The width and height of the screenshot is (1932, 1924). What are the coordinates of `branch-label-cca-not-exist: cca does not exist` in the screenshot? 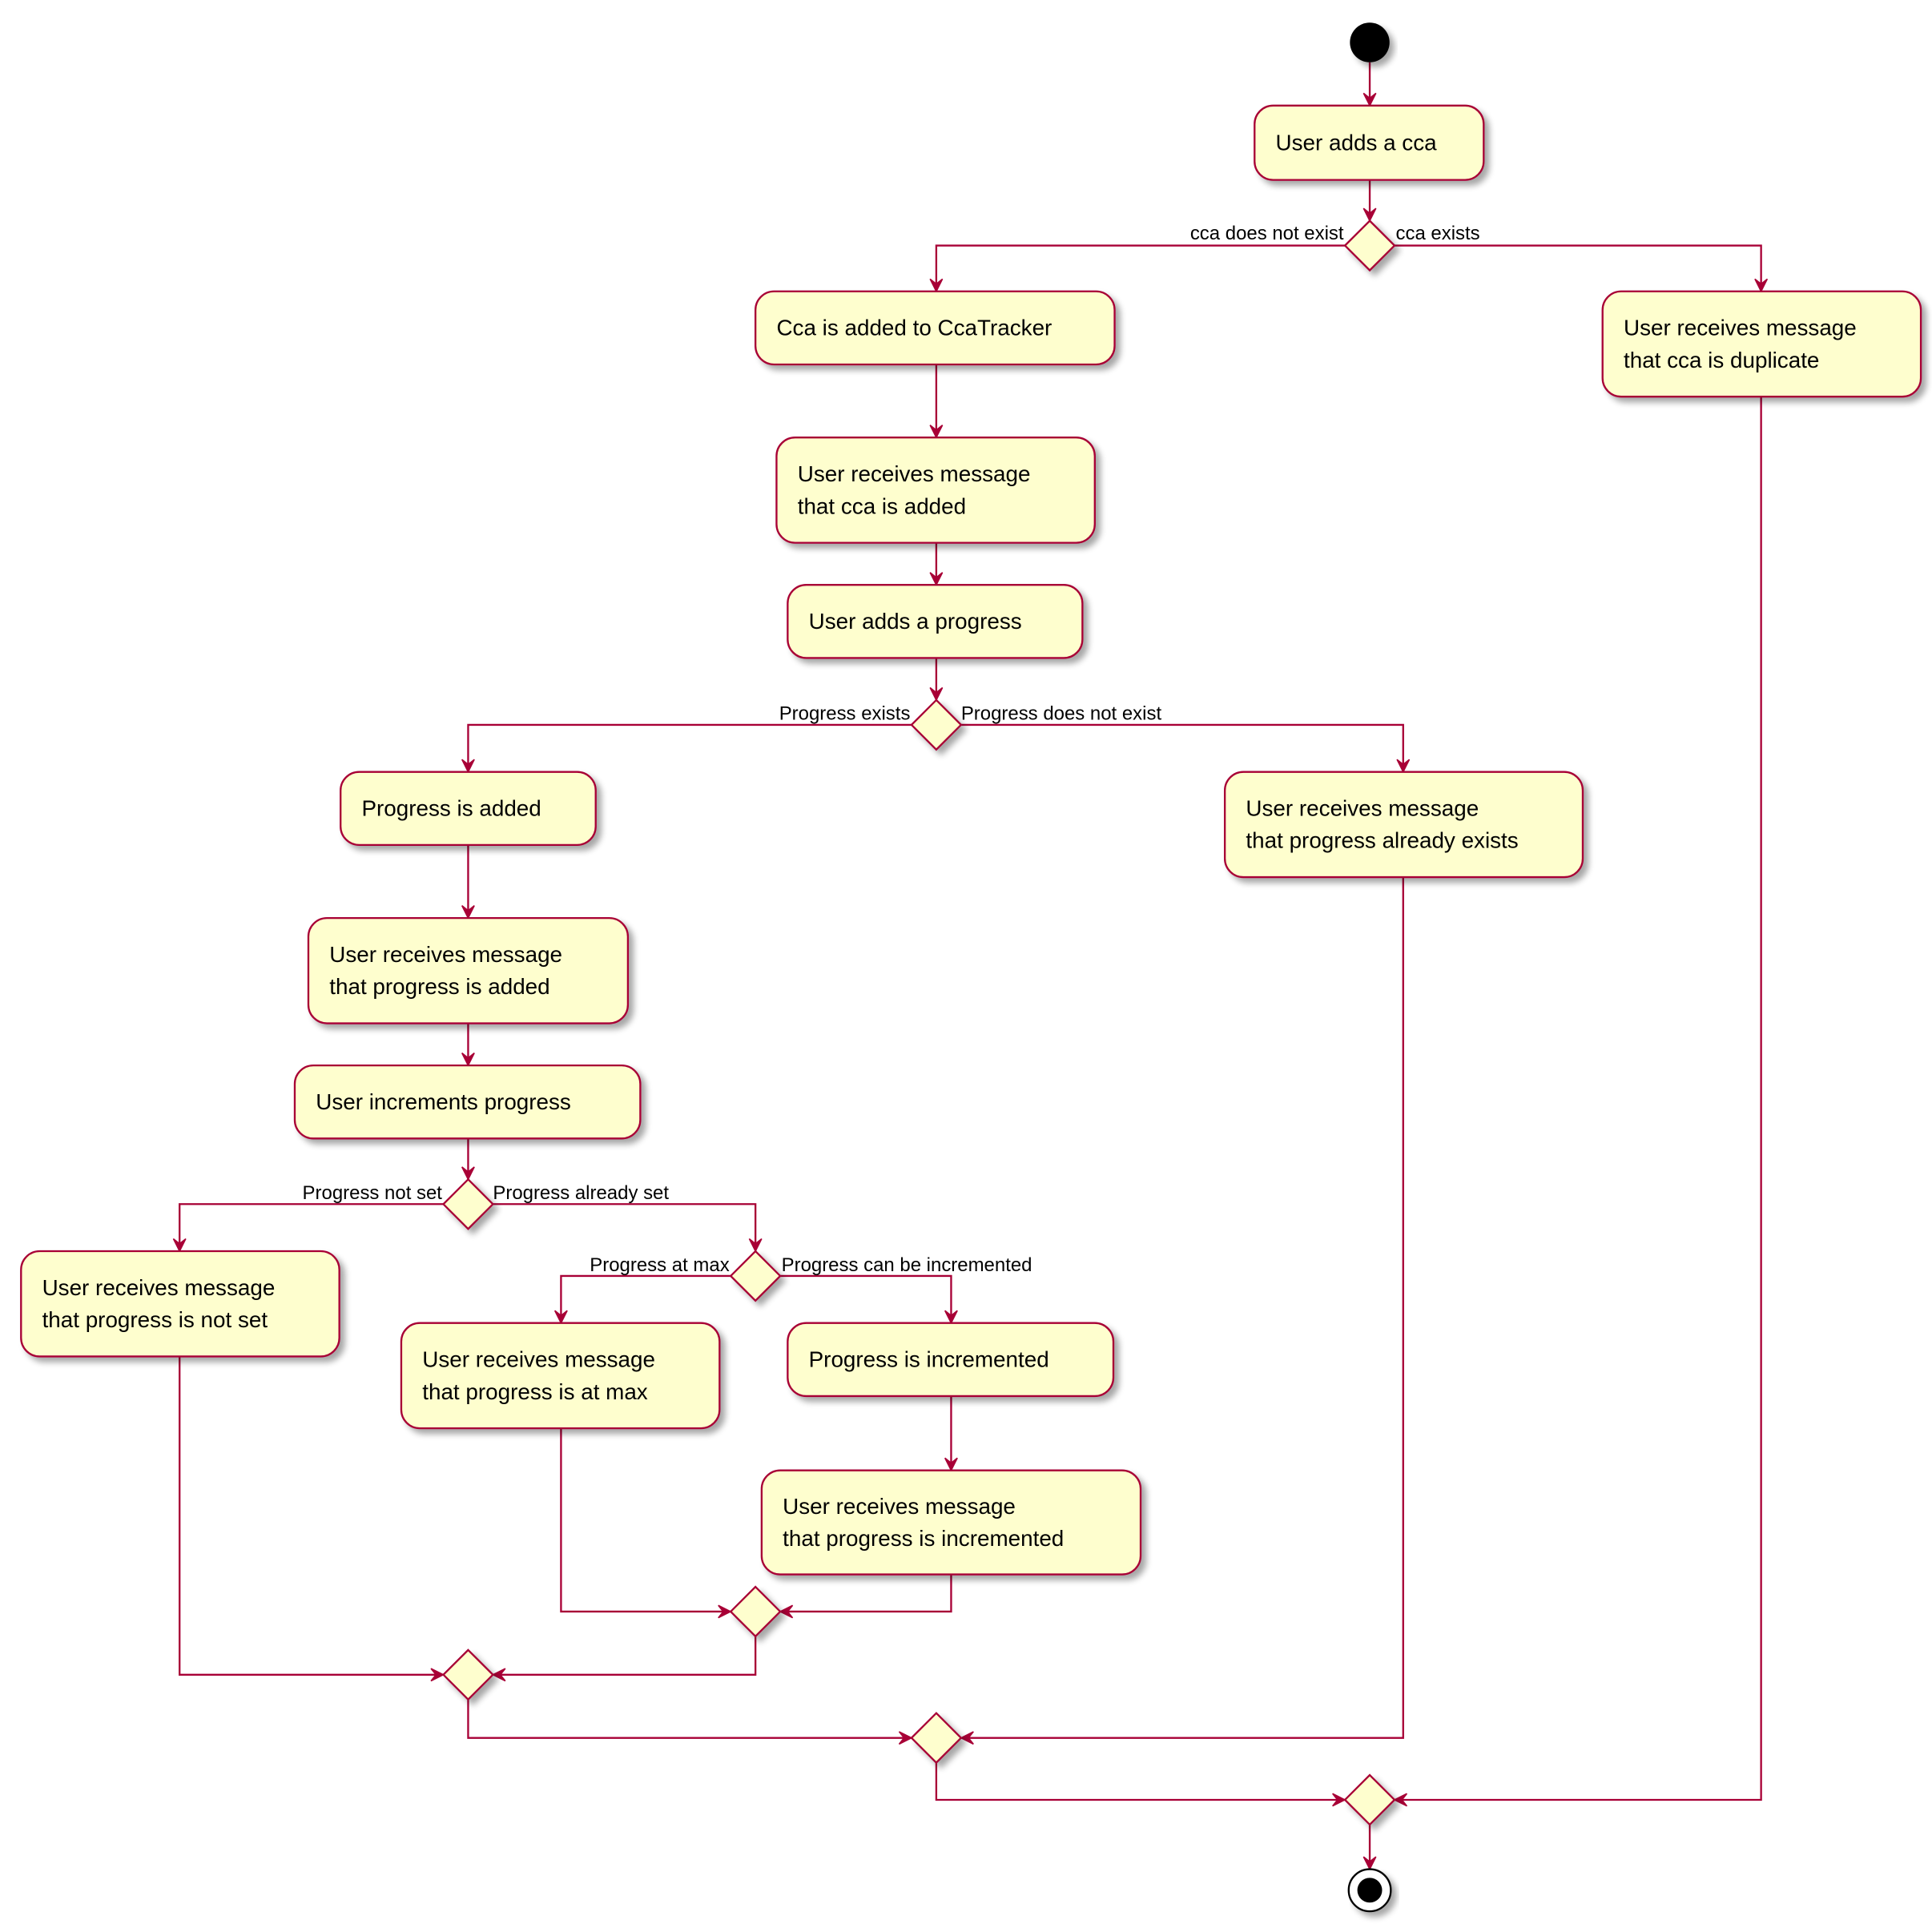 It's located at (1267, 233).